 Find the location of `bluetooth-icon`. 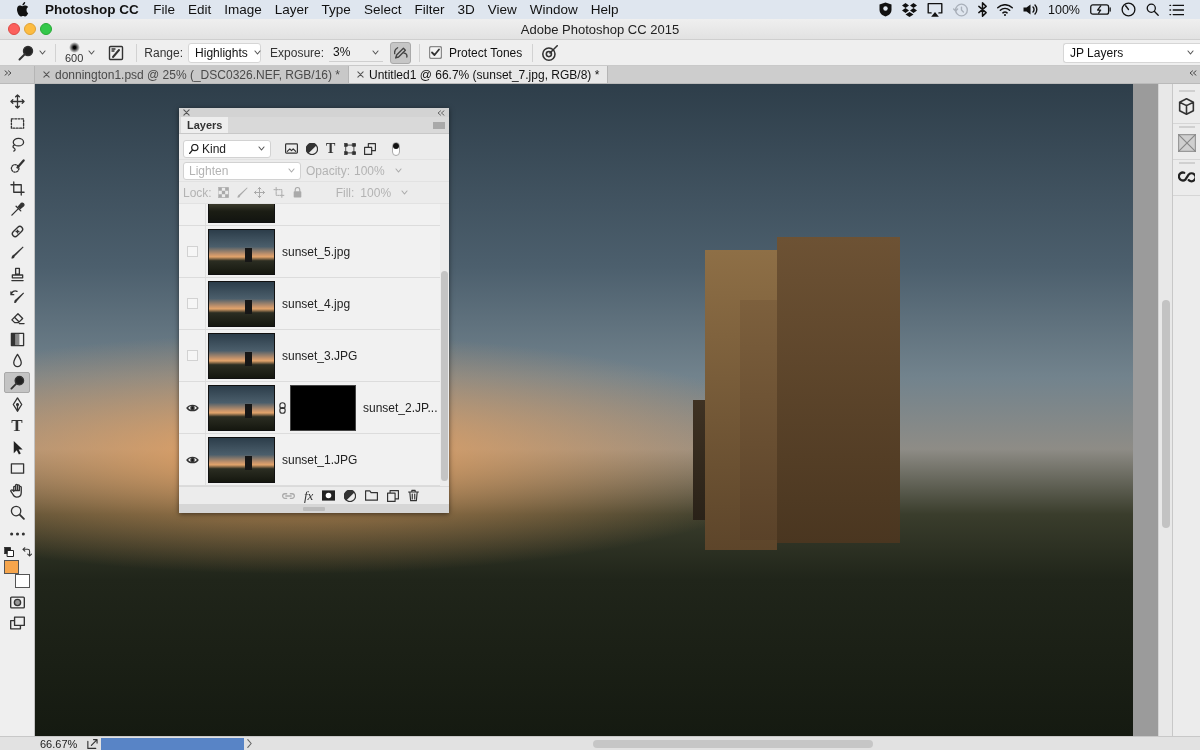

bluetooth-icon is located at coordinates (982, 9).